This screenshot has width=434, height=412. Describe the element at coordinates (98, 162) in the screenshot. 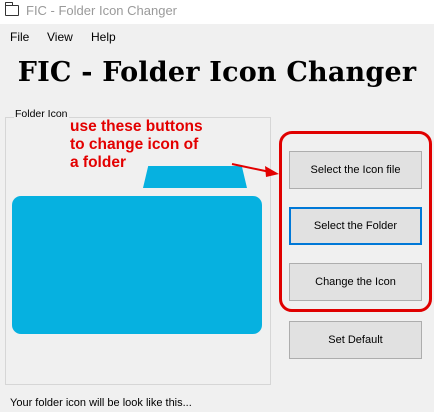

I see `annotation-line: a folder` at that location.